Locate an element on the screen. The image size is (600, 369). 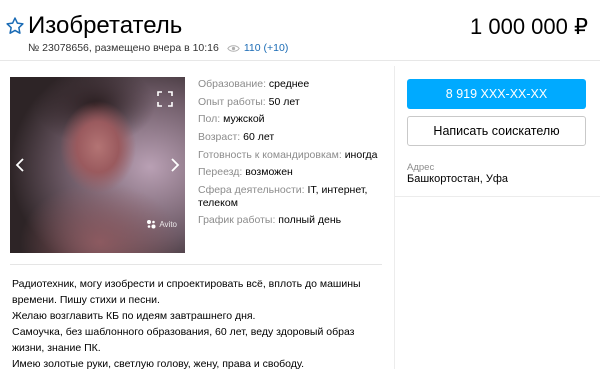
param-value: среднее is located at coordinates (289, 84).